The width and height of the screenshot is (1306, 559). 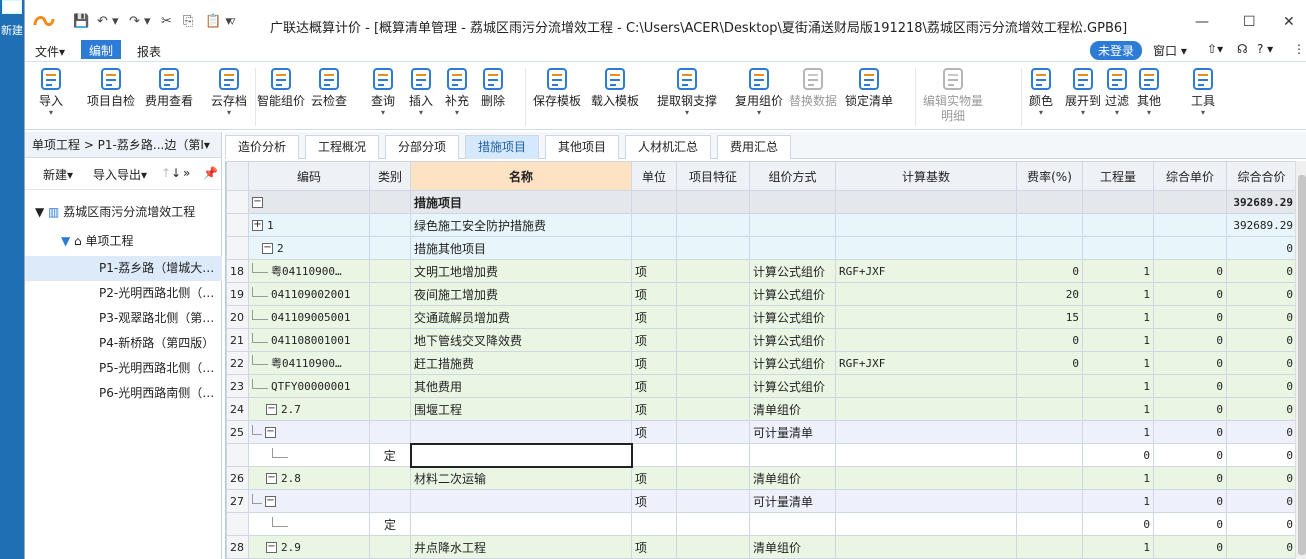 I want to click on table-row: 21 041108001001 地下管线交叉降效费项计算公式组价 0 1 0 0, so click(x=760, y=340).